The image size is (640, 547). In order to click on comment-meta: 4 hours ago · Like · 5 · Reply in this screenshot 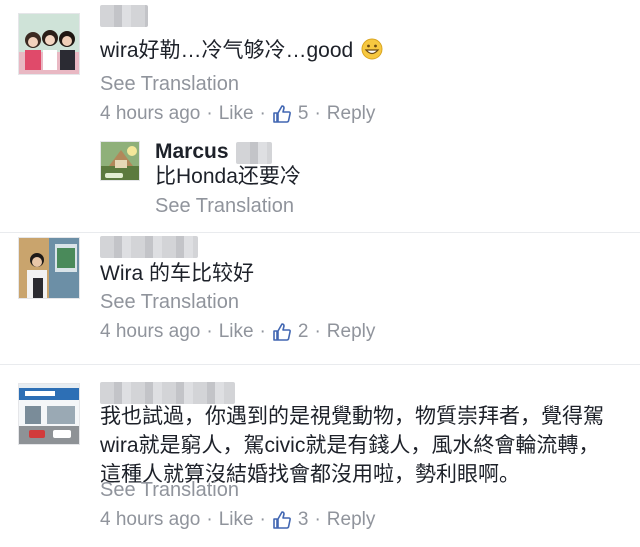, I will do `click(237, 114)`.